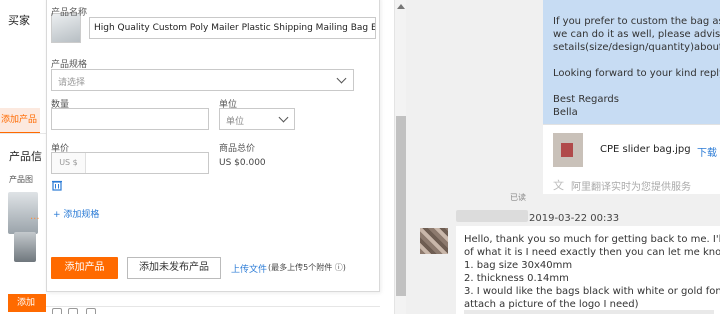  What do you see at coordinates (72, 83) in the screenshot?
I see `spec-placeholder: 请选择` at bounding box center [72, 83].